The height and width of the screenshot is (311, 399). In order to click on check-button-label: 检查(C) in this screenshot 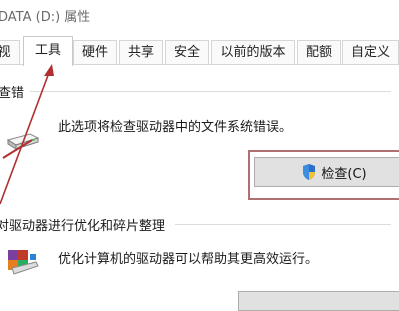, I will do `click(344, 174)`.